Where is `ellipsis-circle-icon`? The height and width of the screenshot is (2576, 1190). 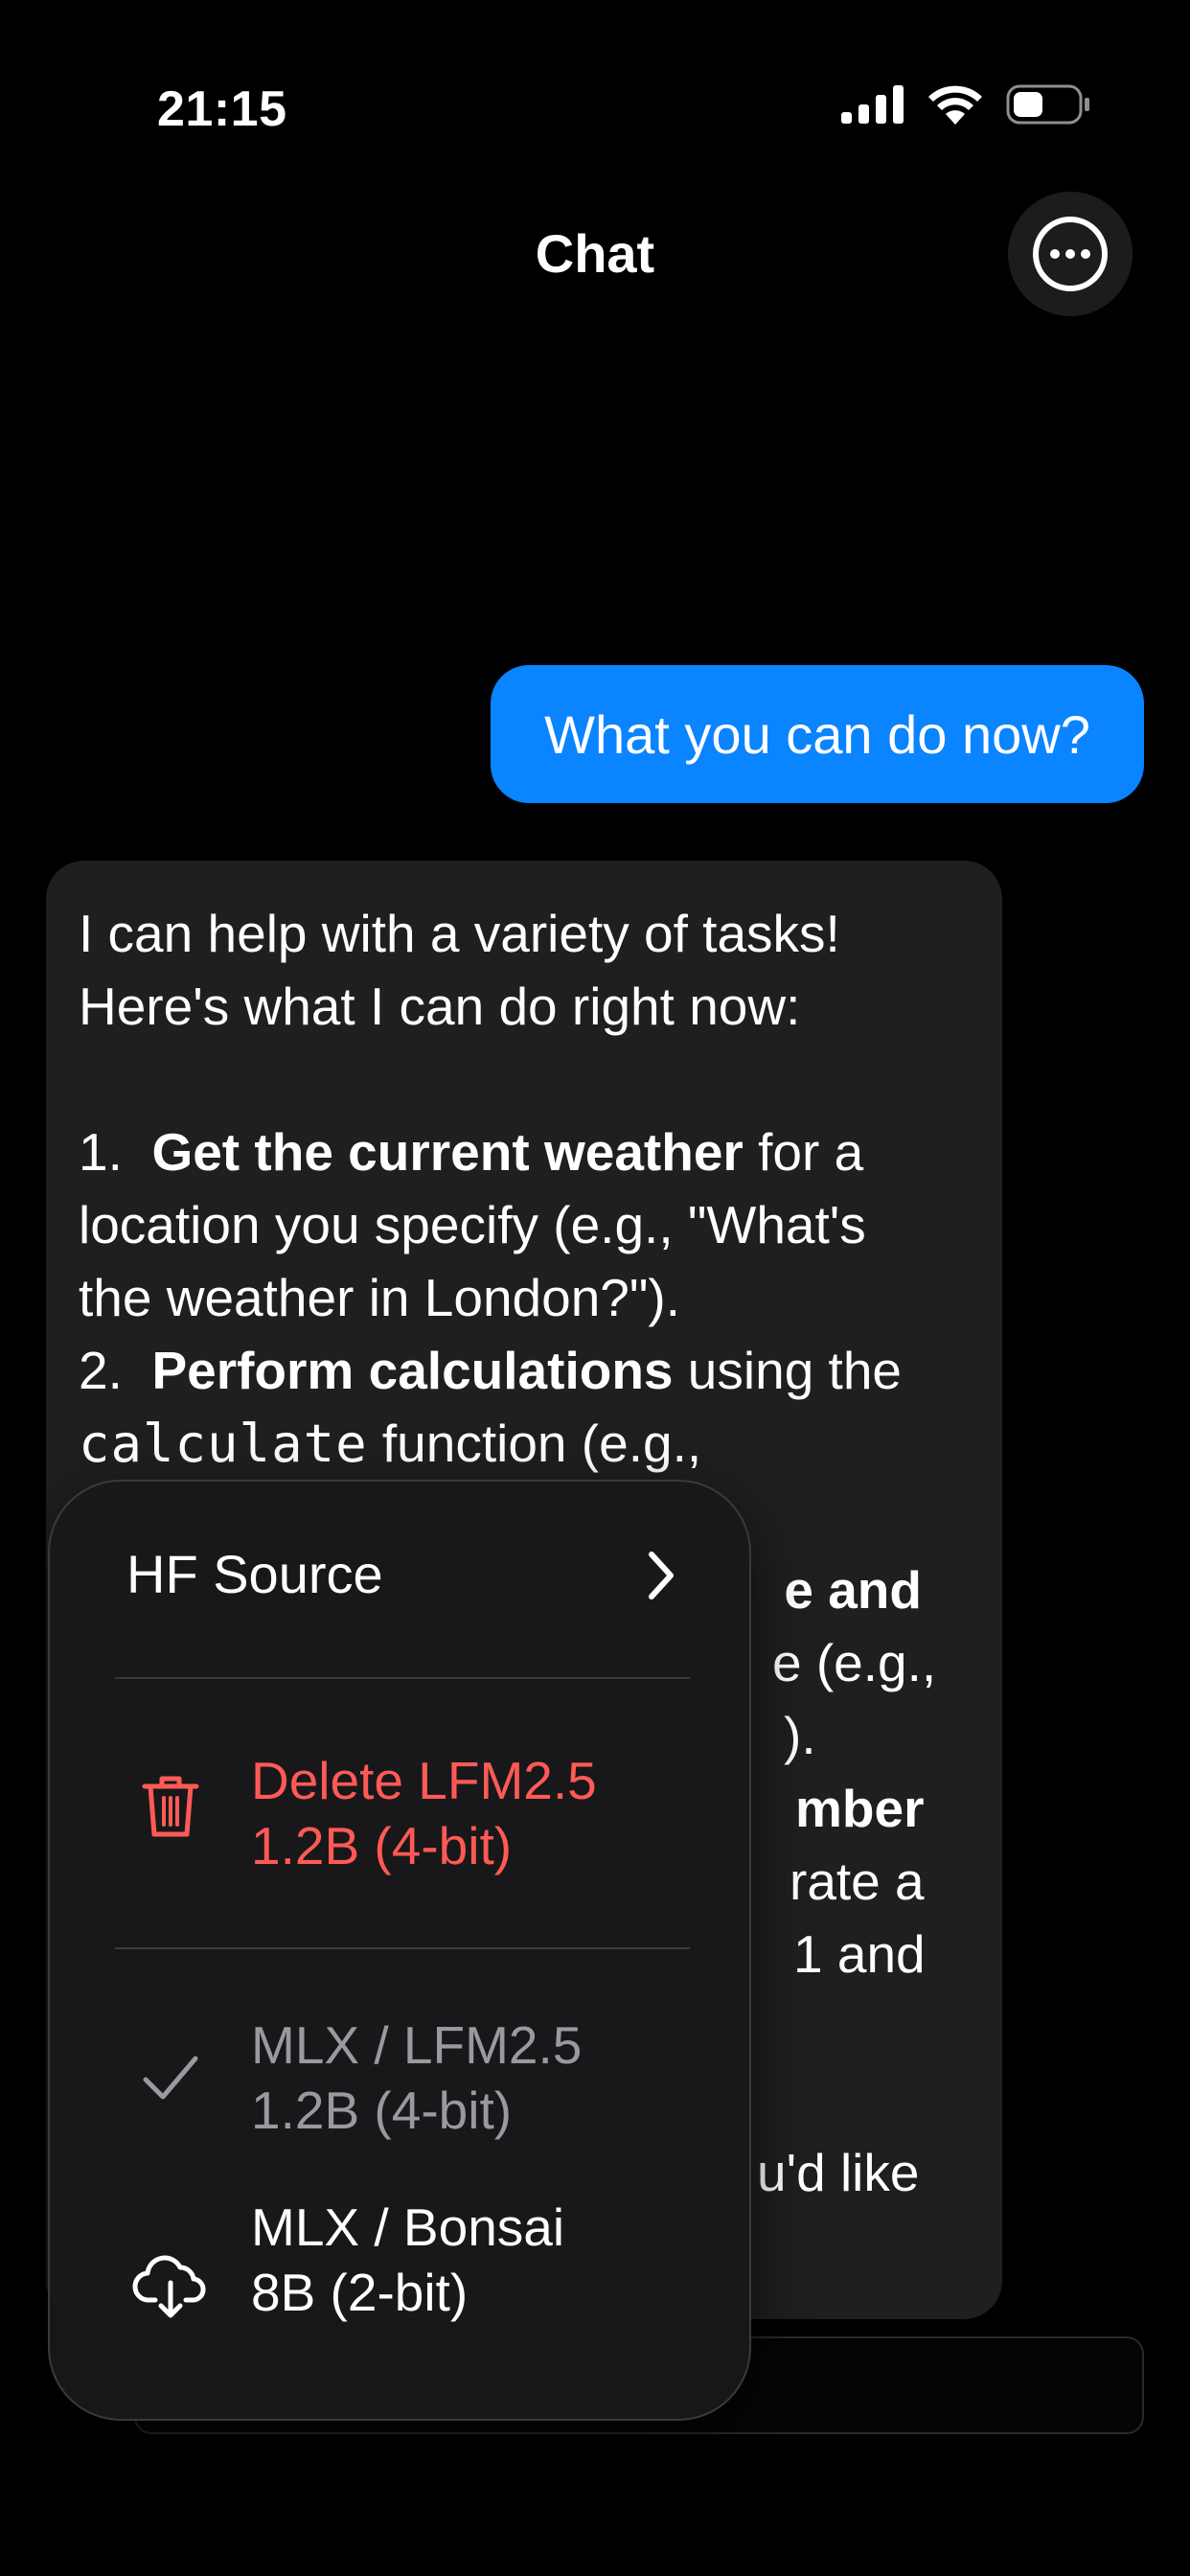
ellipsis-circle-icon is located at coordinates (1070, 254).